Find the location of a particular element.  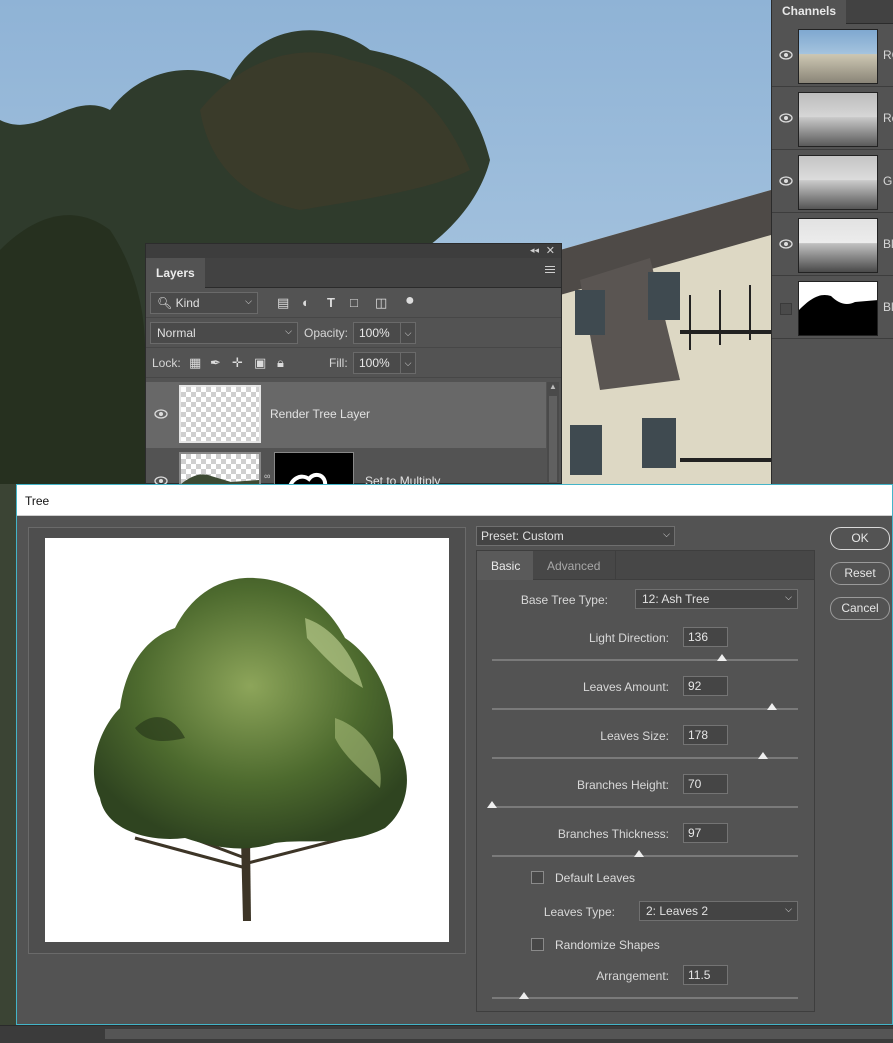

param-value-input: 136 is located at coordinates (705, 637).